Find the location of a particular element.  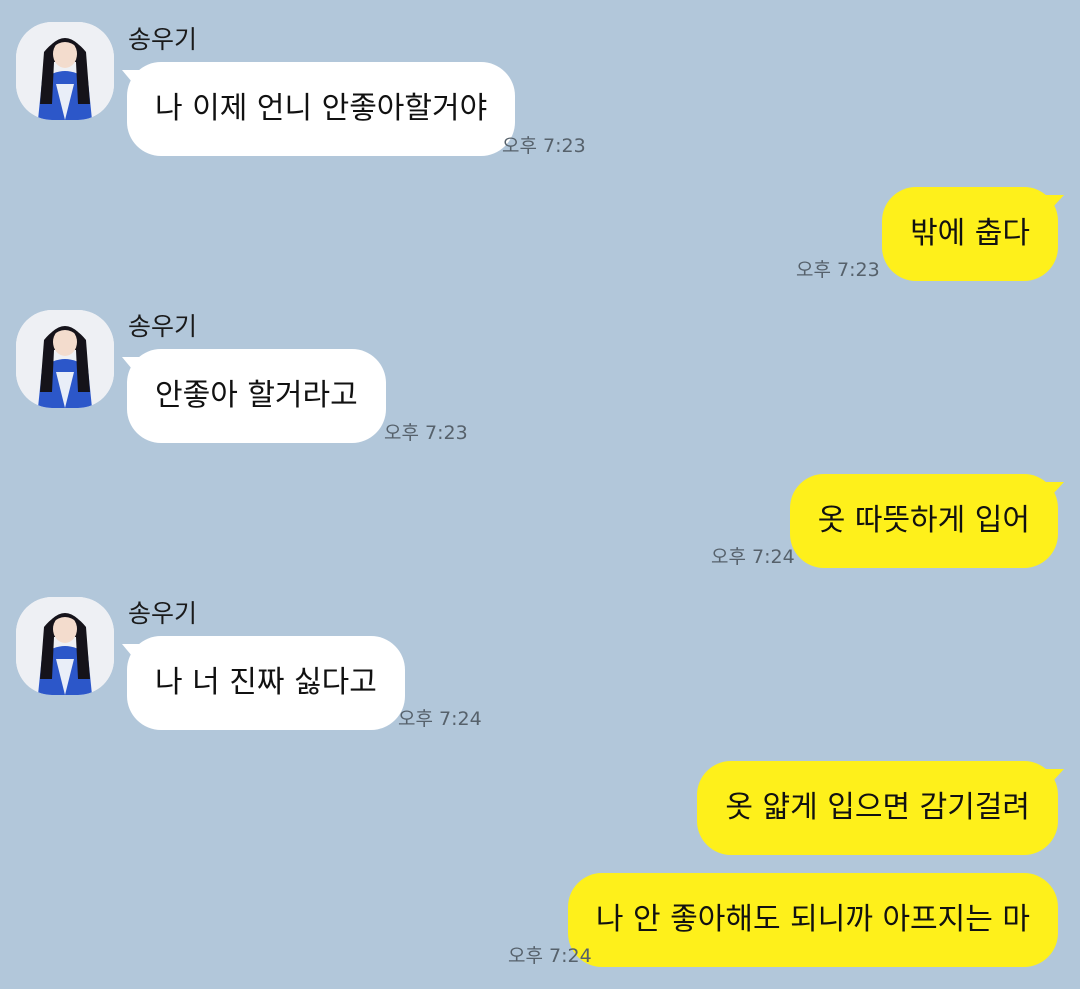

outgoing-message-bubble: 옷 따뜻하게 입어 is located at coordinates (923, 521).